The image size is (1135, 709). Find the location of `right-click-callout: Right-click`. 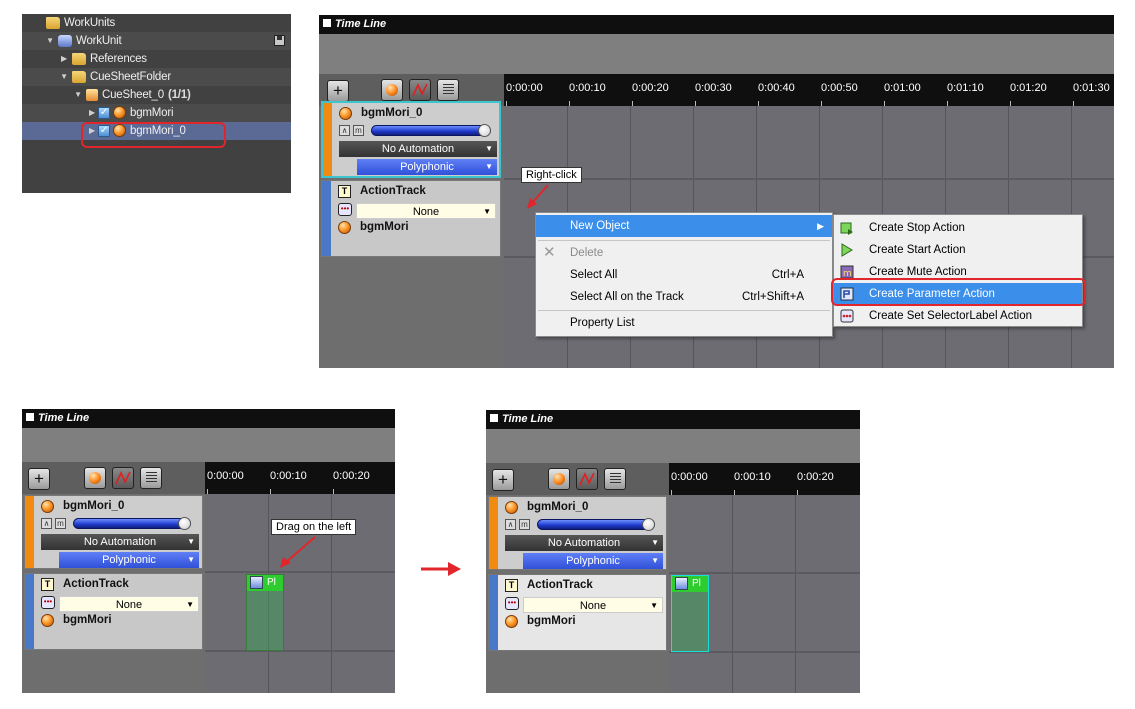

right-click-callout: Right-click is located at coordinates (551, 175).